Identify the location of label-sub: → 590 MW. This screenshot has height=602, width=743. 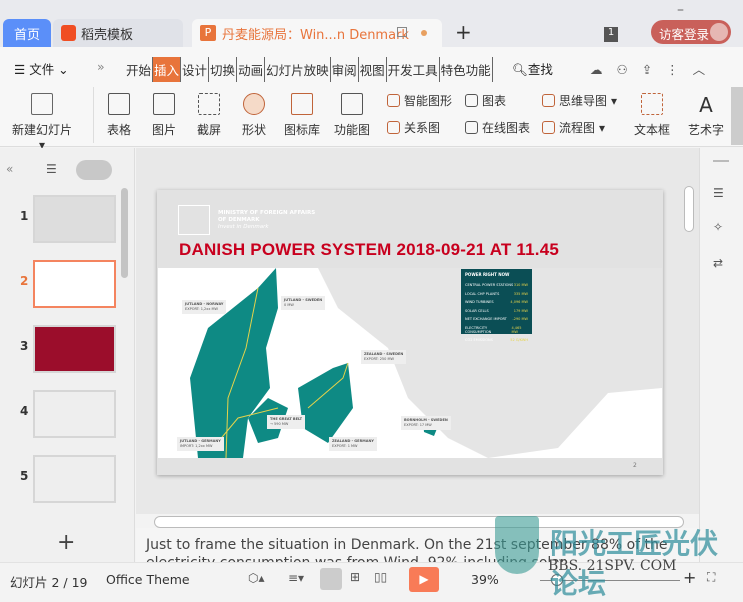
(279, 424).